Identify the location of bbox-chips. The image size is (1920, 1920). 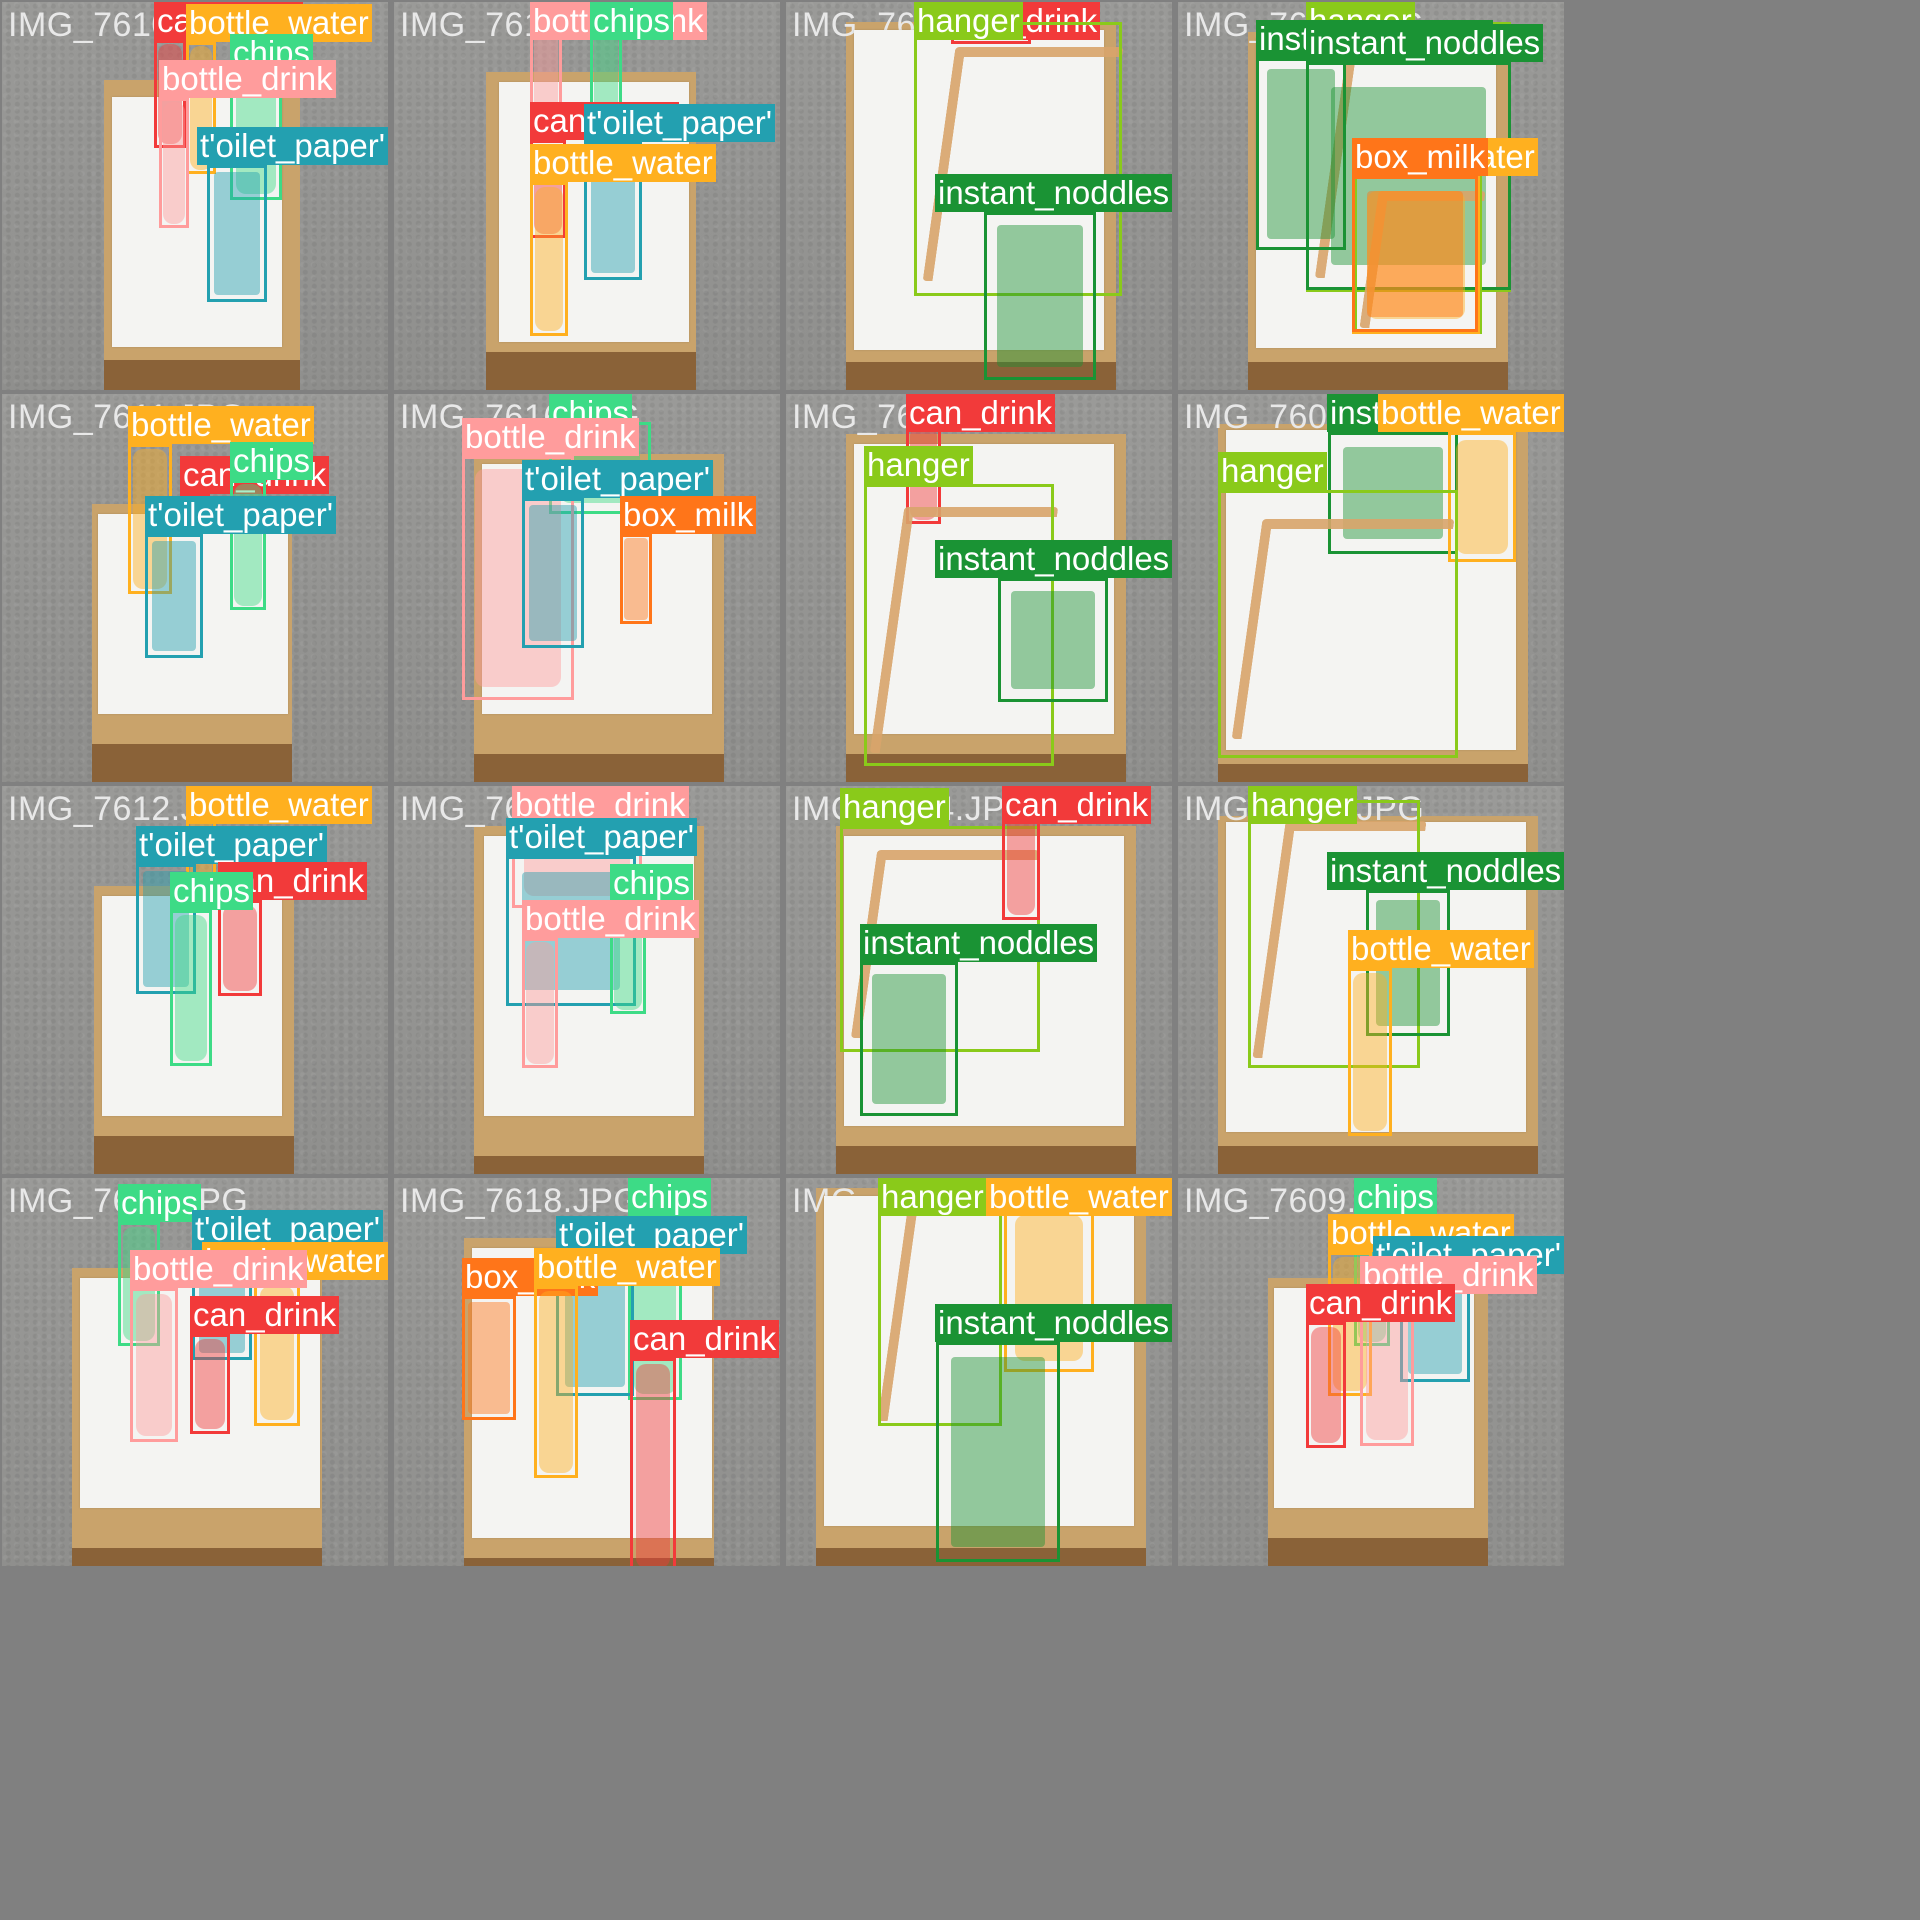
(191, 988).